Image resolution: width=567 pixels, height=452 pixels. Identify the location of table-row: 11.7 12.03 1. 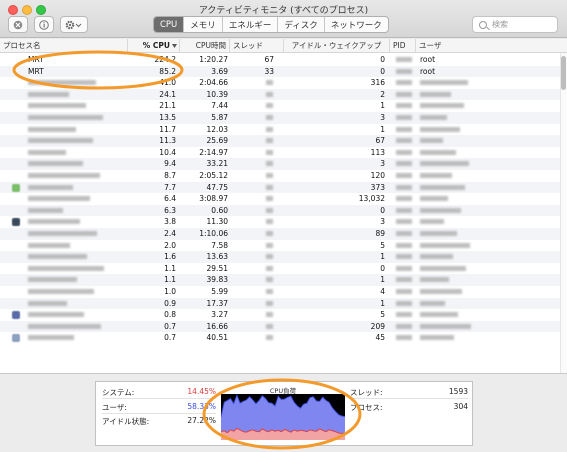
(280, 130).